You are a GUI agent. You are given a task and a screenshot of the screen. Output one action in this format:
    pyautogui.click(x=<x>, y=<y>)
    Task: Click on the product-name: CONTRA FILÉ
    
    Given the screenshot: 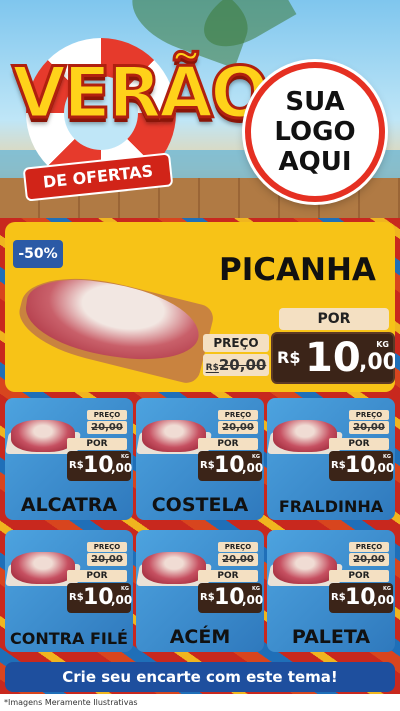 What is the action you would take?
    pyautogui.click(x=69, y=638)
    